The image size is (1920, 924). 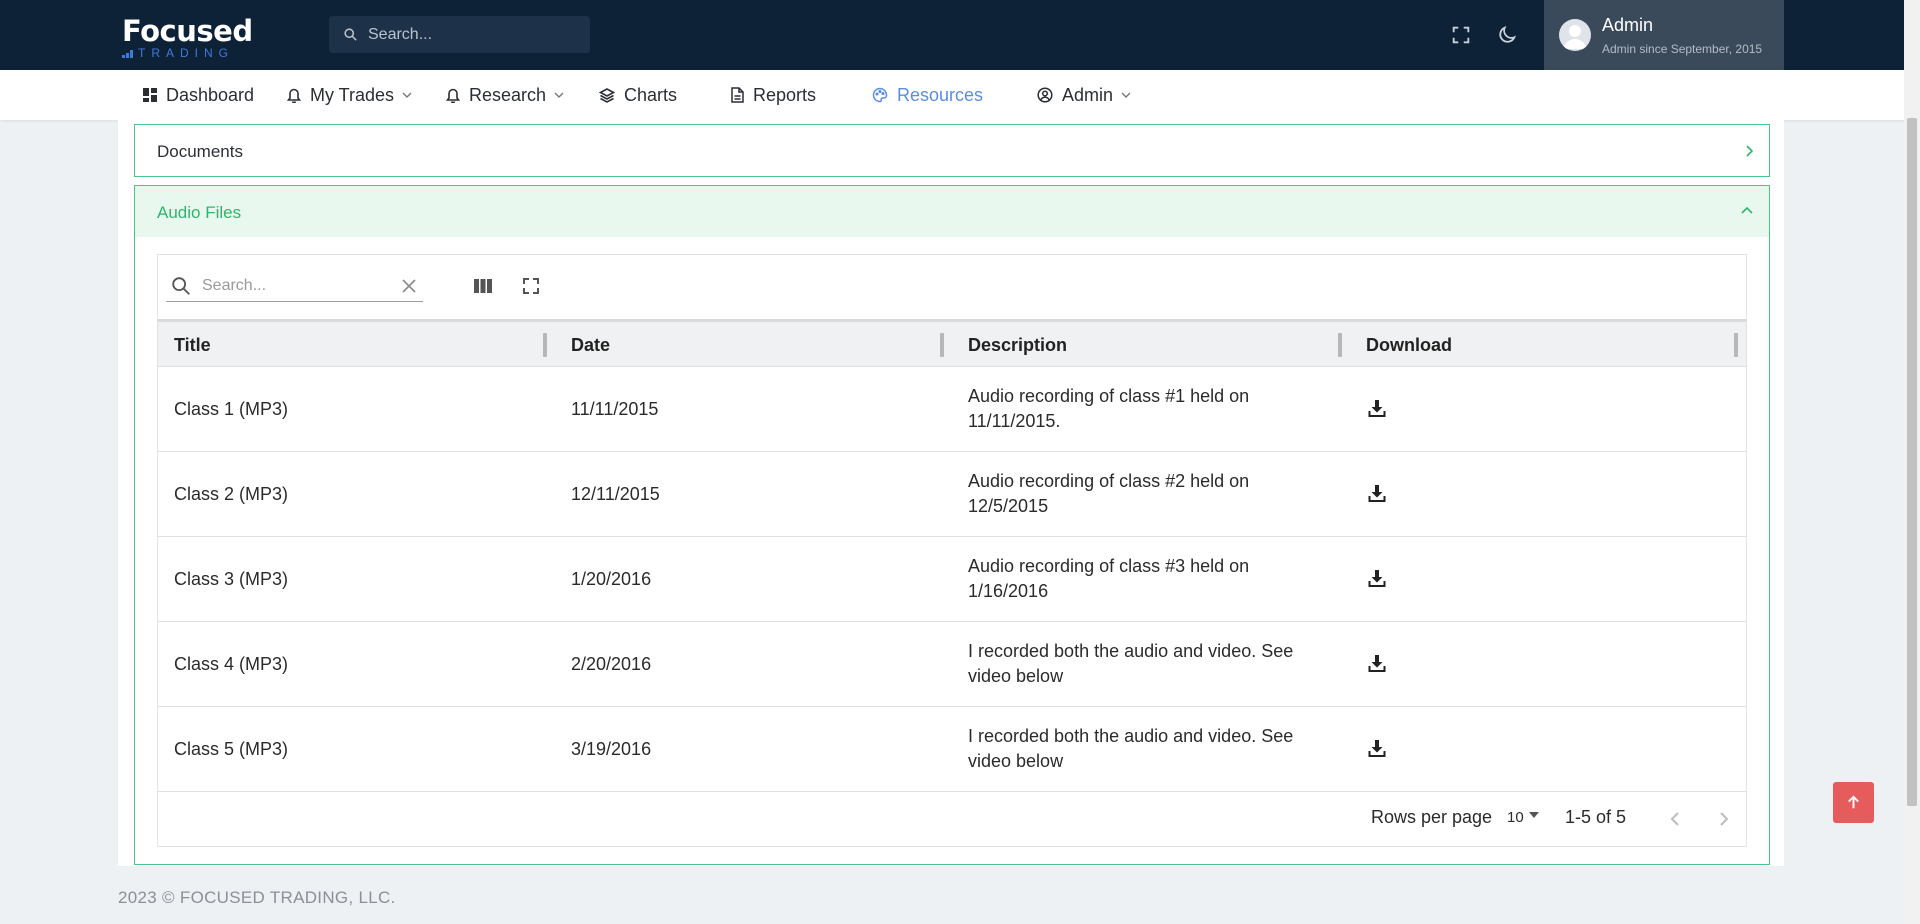 What do you see at coordinates (611, 579) in the screenshot?
I see `cell-date: 1/20/2016` at bounding box center [611, 579].